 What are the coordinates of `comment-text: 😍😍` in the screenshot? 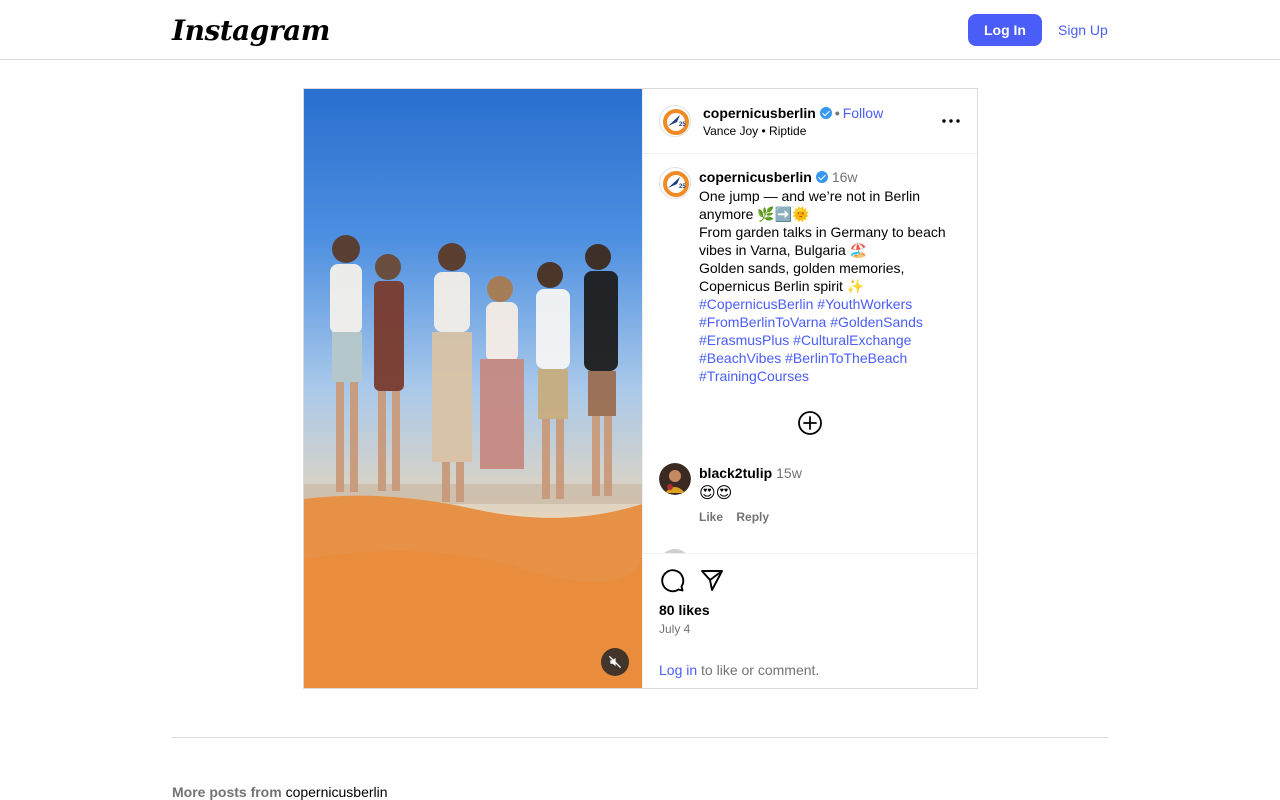 It's located at (716, 493).